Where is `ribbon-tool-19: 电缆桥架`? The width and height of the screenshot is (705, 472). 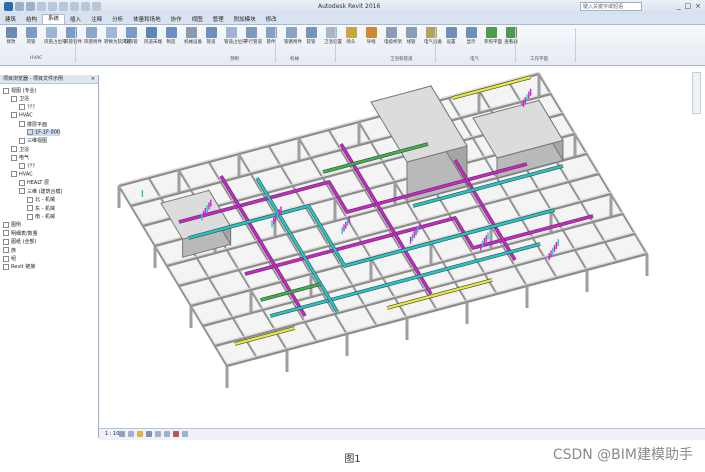 ribbon-tool-19: 电缆桥架 is located at coordinates (393, 36).